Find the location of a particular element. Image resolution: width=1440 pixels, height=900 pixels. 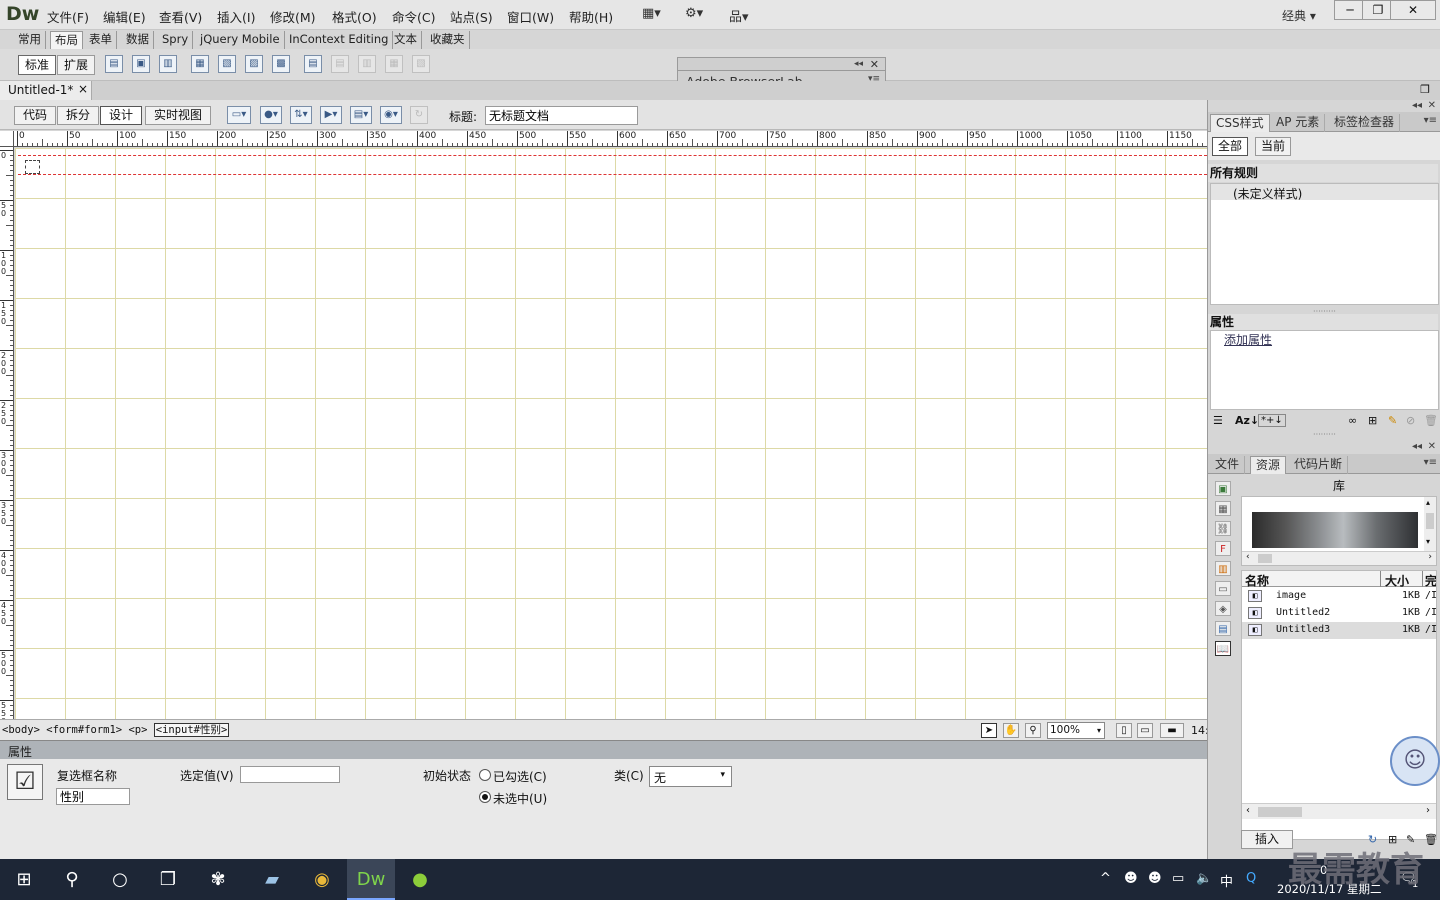

task-view-icon: ❐ is located at coordinates (168, 879).